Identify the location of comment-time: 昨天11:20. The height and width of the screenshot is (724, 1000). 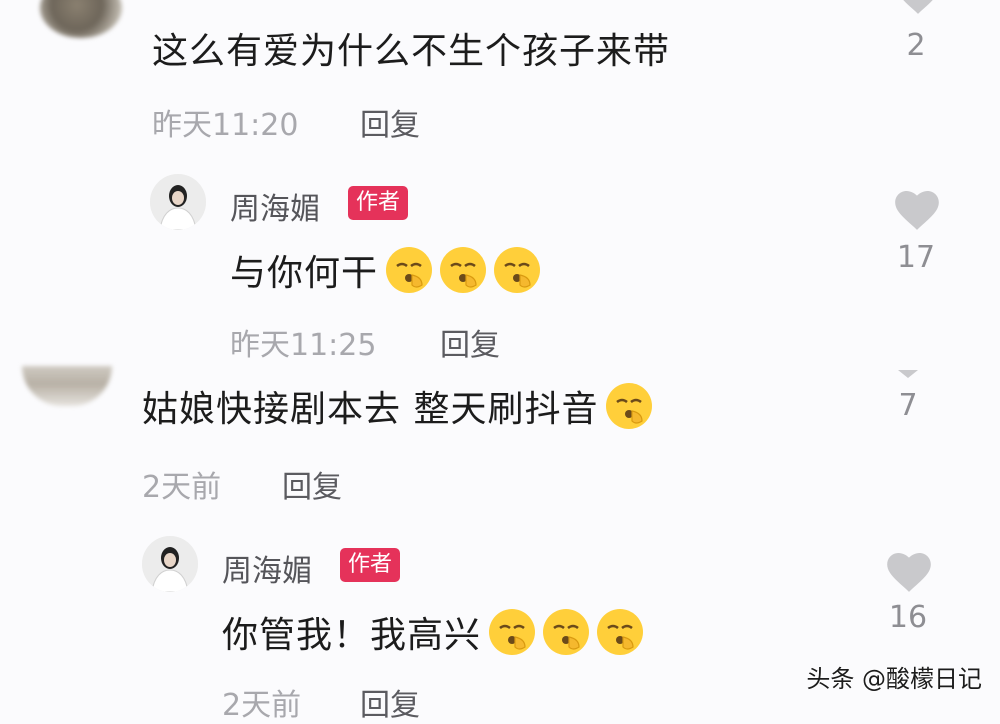
(225, 125).